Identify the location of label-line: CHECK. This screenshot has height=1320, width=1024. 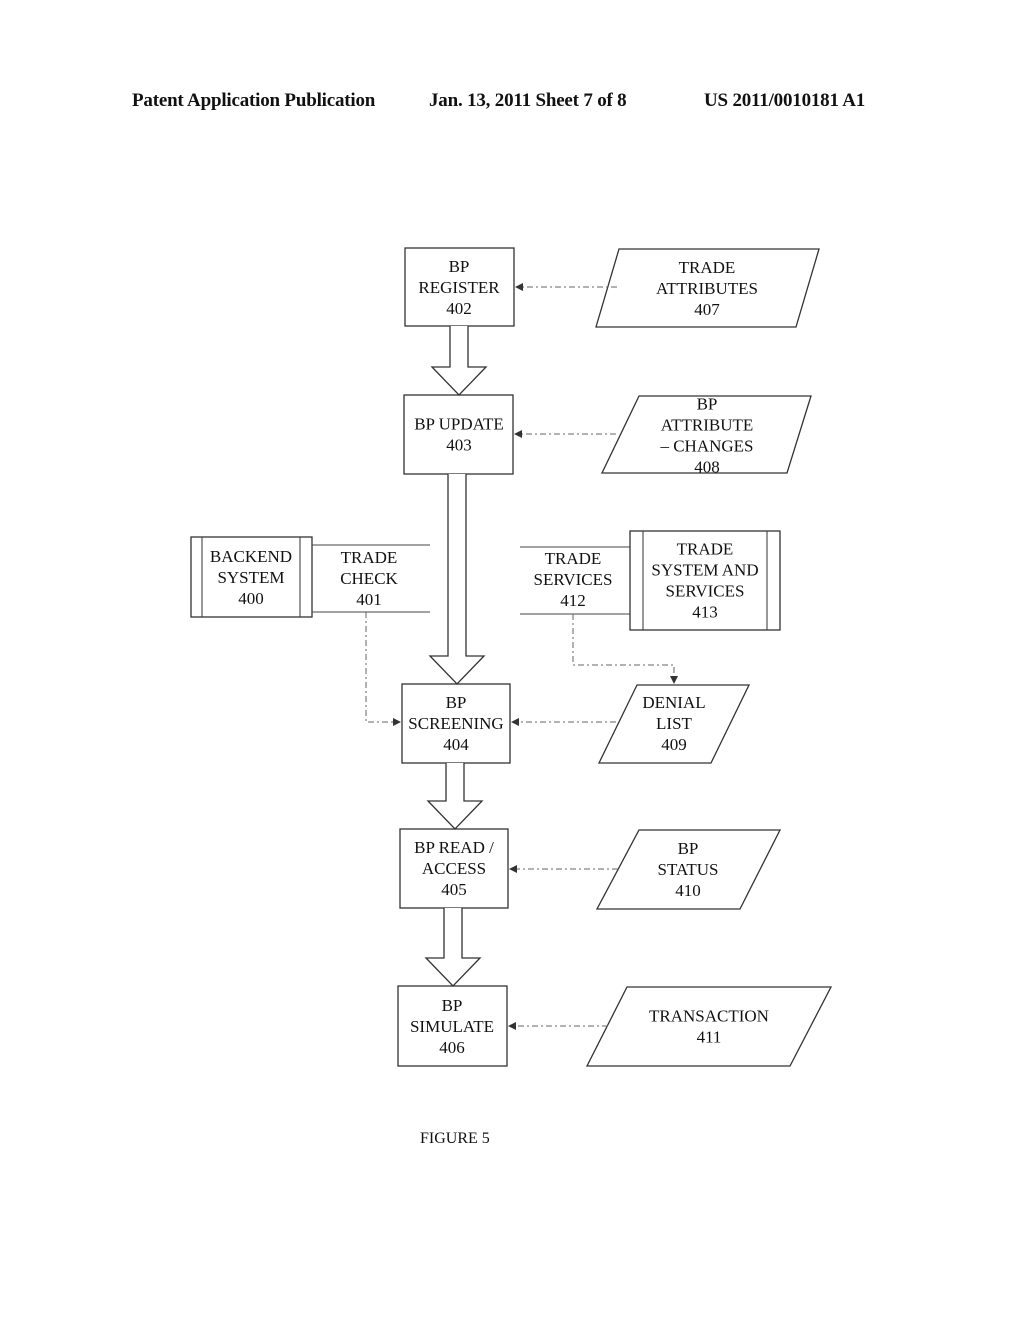
(369, 578).